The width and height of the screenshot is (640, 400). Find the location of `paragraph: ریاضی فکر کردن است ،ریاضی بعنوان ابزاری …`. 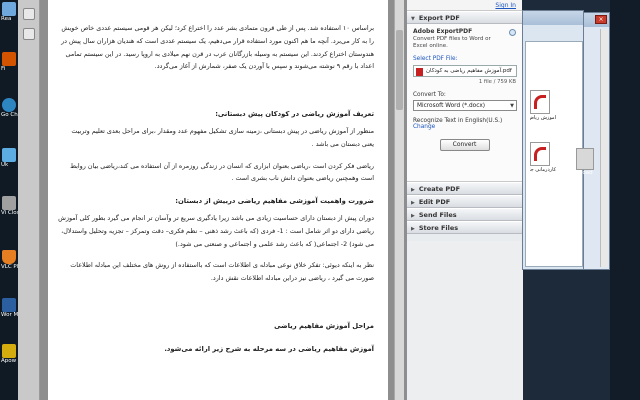

paragraph: ریاضی فکر کردن است ،ریاضی بعنوان ابزاری … is located at coordinates (222, 172).